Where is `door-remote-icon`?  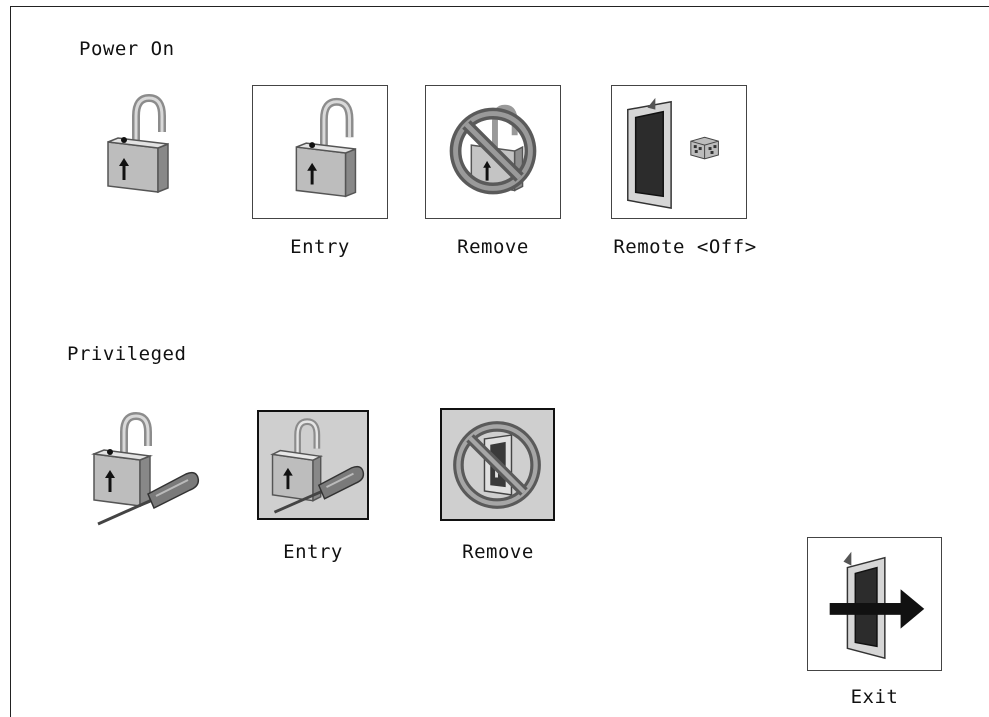 door-remote-icon is located at coordinates (673, 153).